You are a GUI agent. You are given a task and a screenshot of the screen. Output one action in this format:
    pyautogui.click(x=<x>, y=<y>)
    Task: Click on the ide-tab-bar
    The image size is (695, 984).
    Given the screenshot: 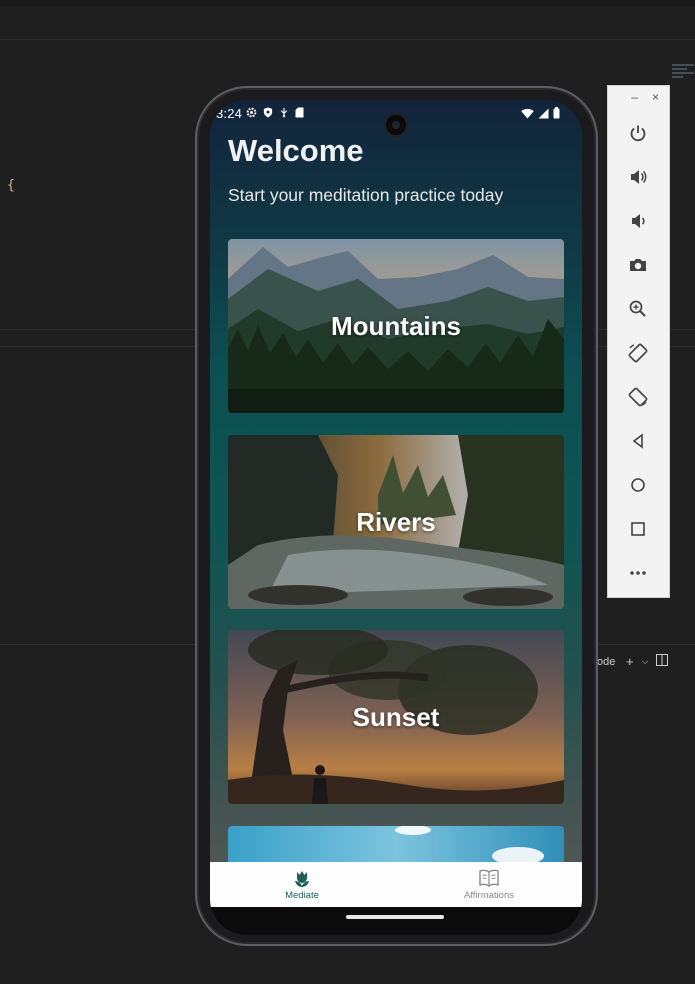 What is the action you would take?
    pyautogui.click(x=347, y=23)
    